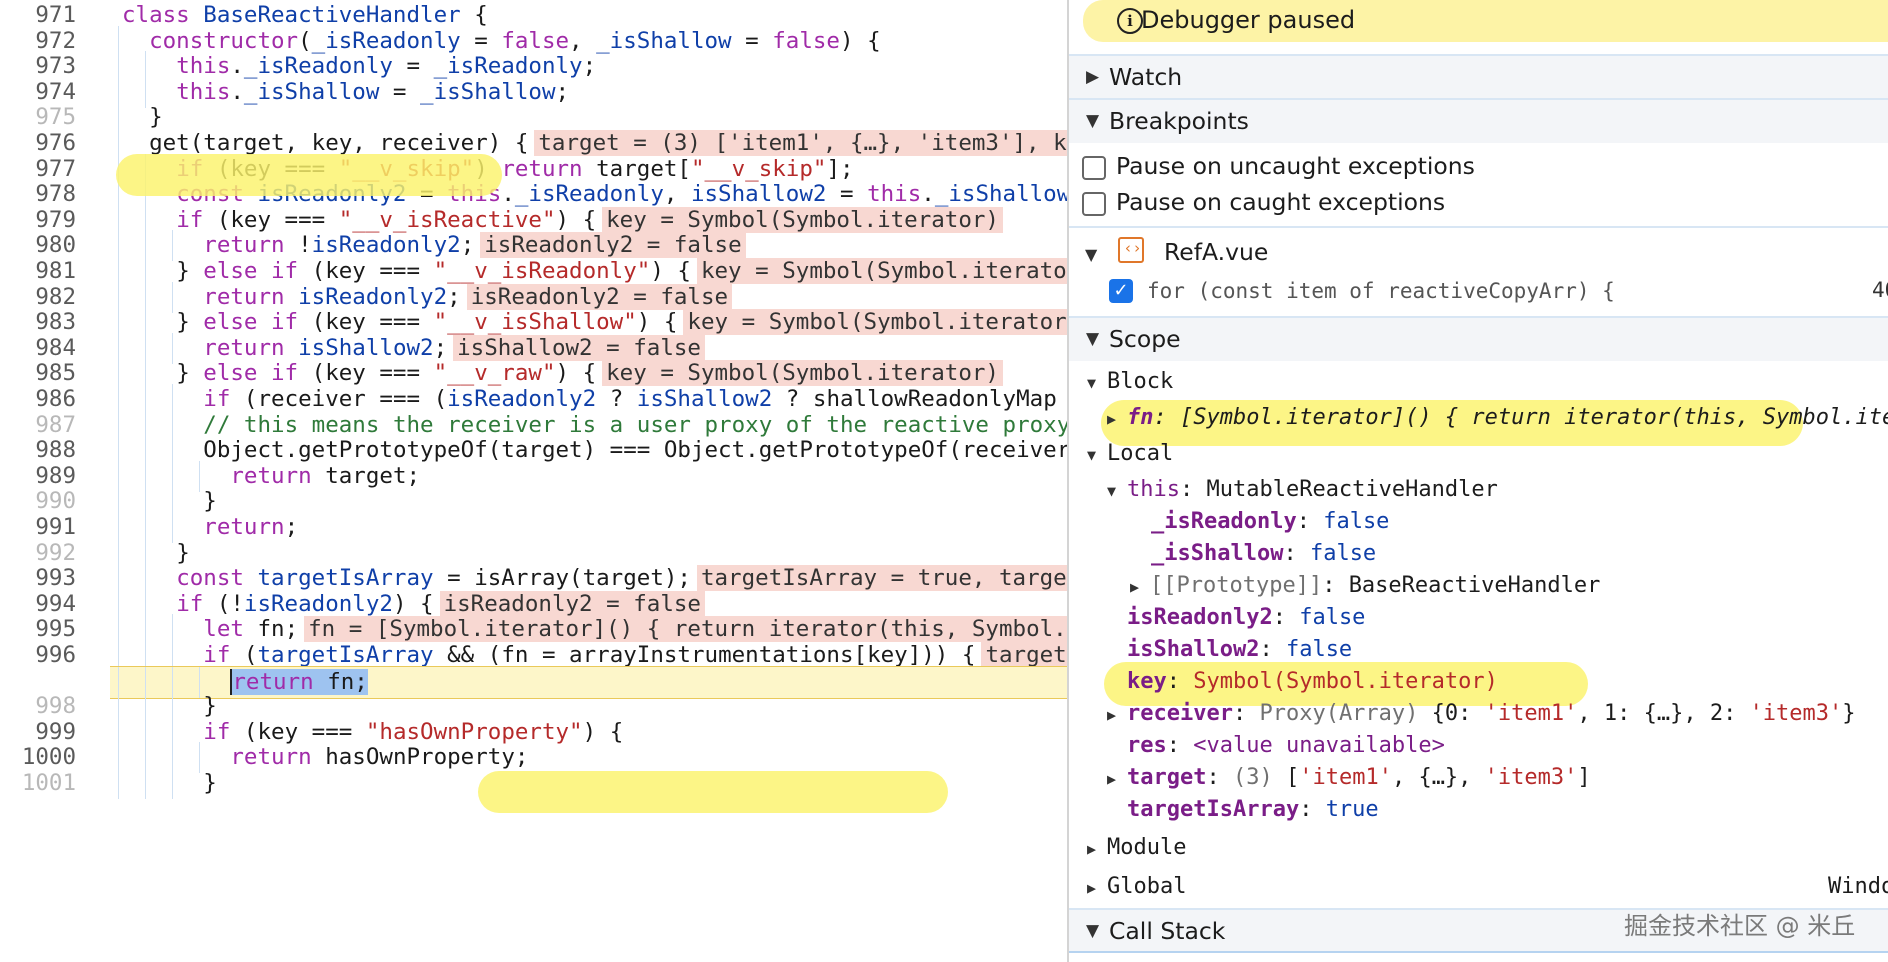 Image resolution: width=1888 pixels, height=962 pixels. Describe the element at coordinates (1365, 585) in the screenshot. I see `prototype-row: ▶ [[Prototype]]: BaseReactiveHandler` at that location.